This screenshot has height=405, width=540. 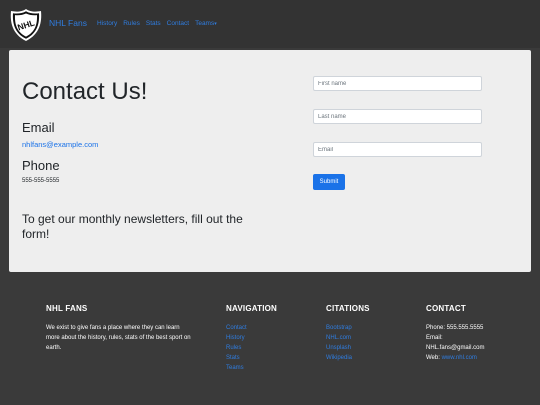 What do you see at coordinates (397, 149) in the screenshot?
I see `email-input` at bounding box center [397, 149].